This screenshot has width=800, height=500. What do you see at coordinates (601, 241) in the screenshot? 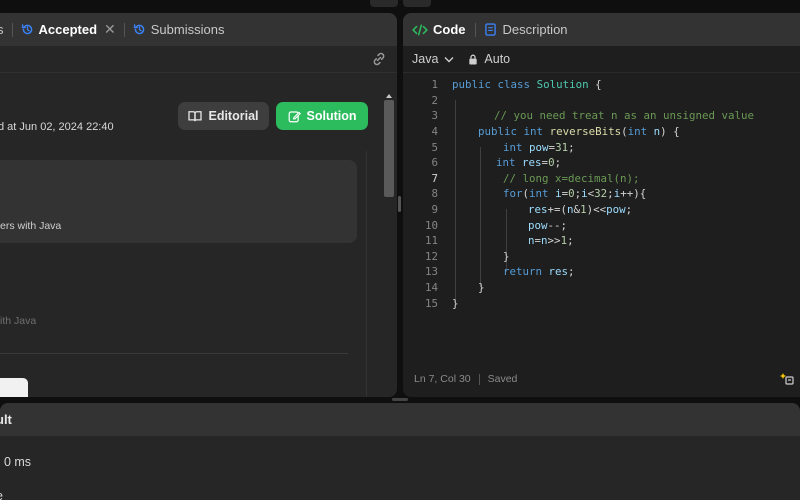
I see `code-line: 11 n=n>>1;` at bounding box center [601, 241].